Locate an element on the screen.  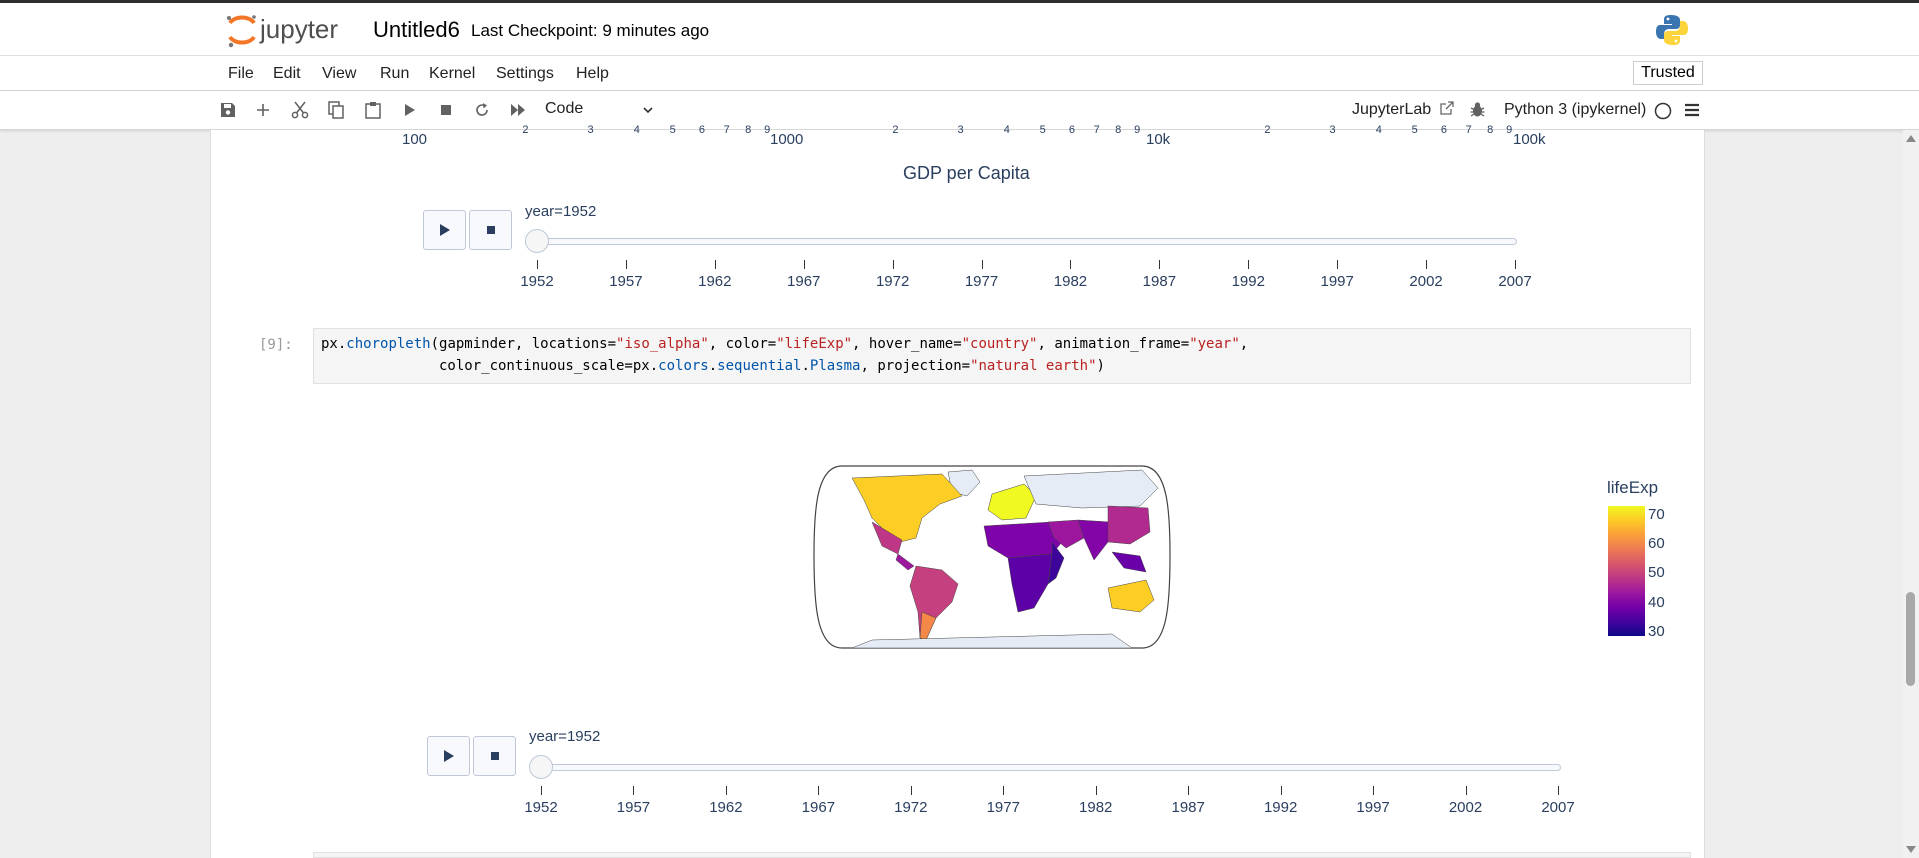
x-minor-tick: 5 is located at coordinates (672, 130).